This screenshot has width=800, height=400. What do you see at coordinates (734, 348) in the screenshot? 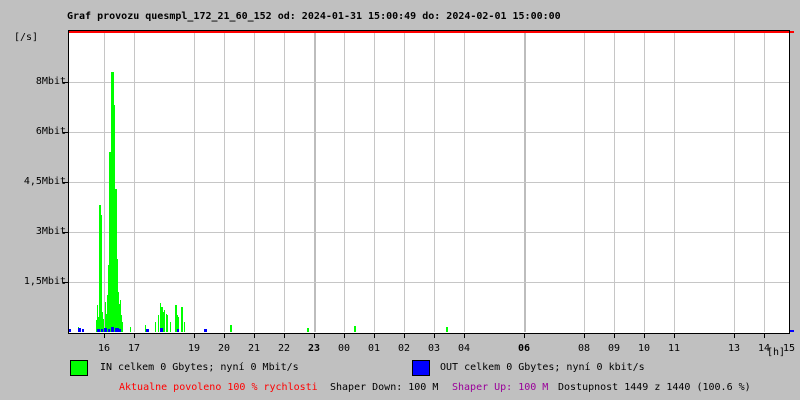
I see `x-axis-label: 13` at bounding box center [734, 348].